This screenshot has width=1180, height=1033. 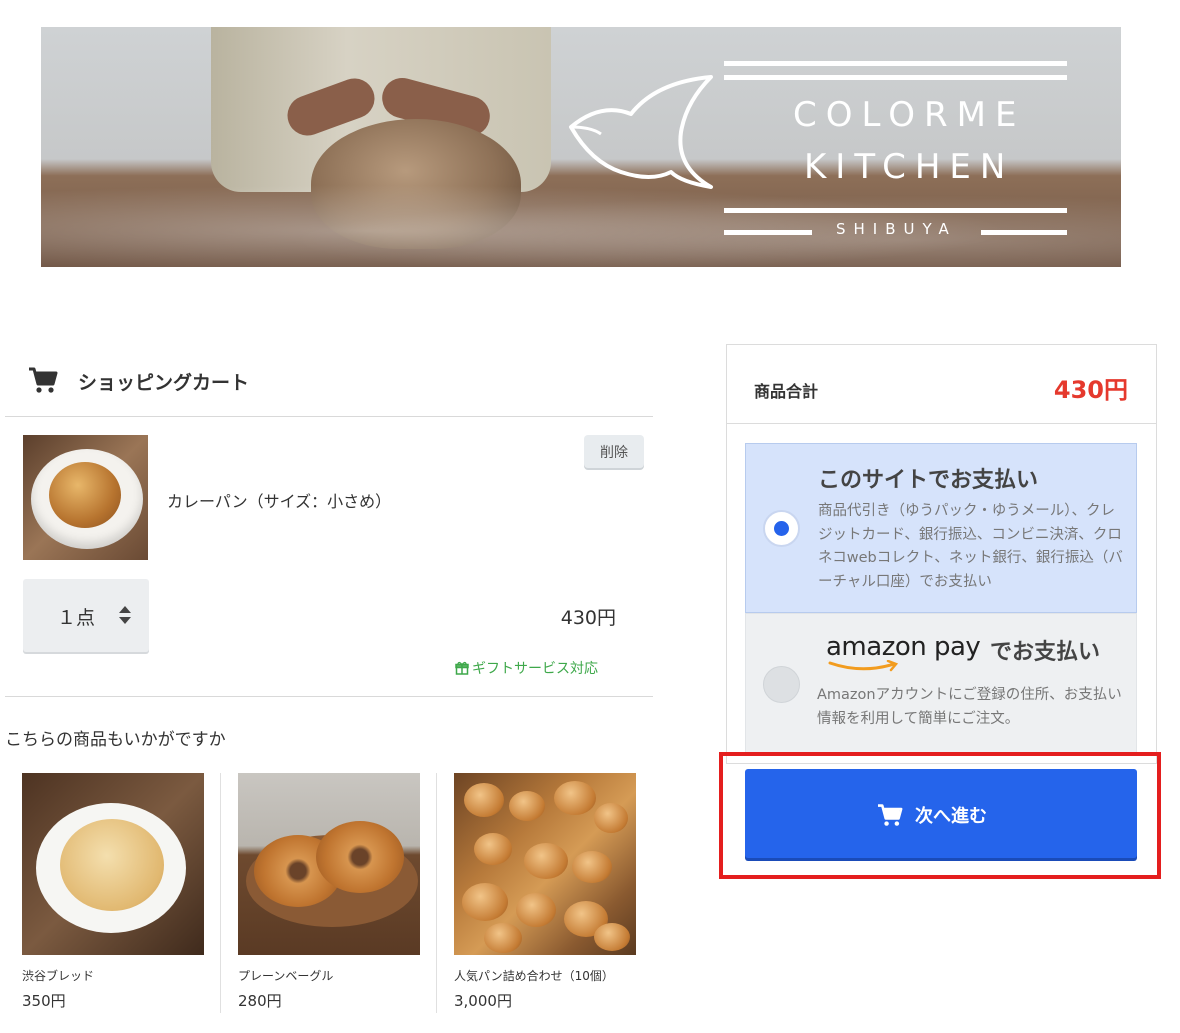 What do you see at coordinates (863, 666) in the screenshot?
I see `amazon-smile-icon` at bounding box center [863, 666].